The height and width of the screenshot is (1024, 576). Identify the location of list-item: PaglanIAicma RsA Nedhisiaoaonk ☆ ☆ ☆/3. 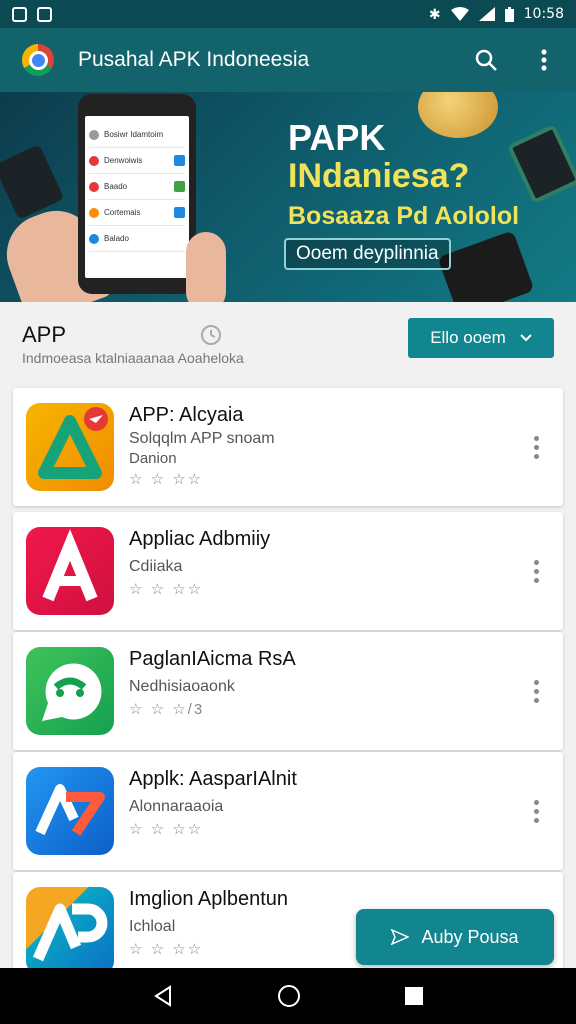
(288, 691).